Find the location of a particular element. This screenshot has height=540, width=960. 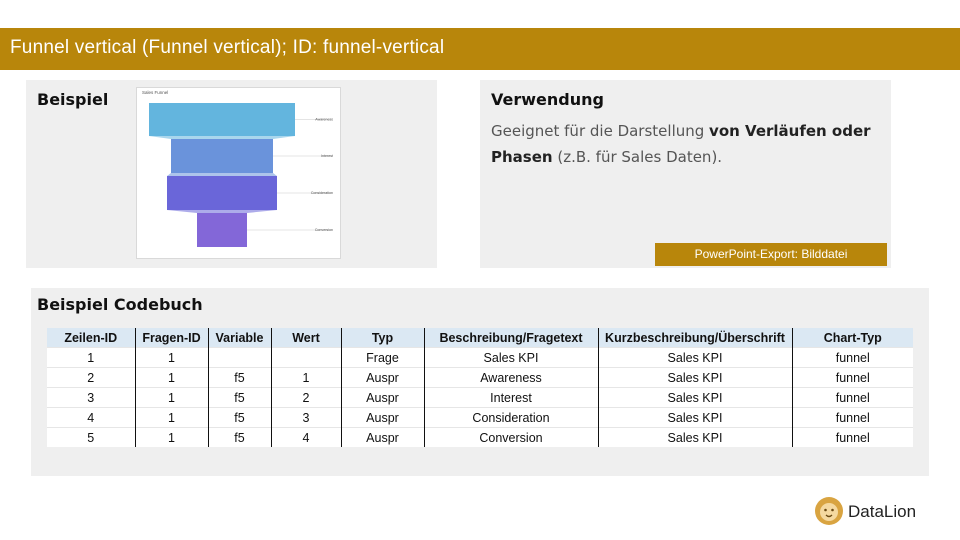

usage-text-part1: Geeignet für die Darstellung is located at coordinates (600, 131).